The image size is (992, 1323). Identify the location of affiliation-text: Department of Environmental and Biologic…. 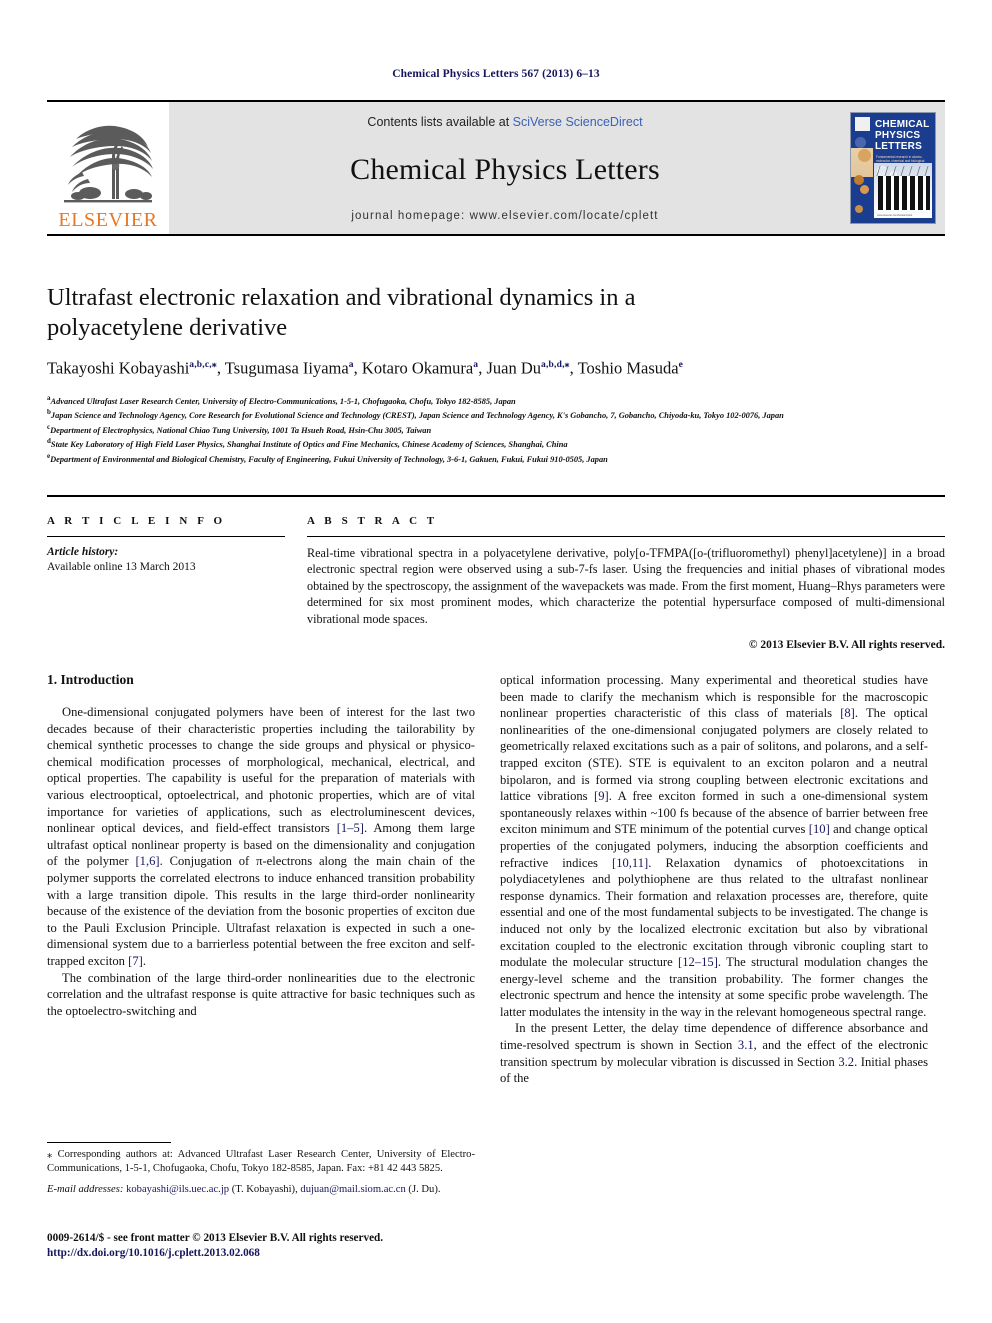
(329, 459).